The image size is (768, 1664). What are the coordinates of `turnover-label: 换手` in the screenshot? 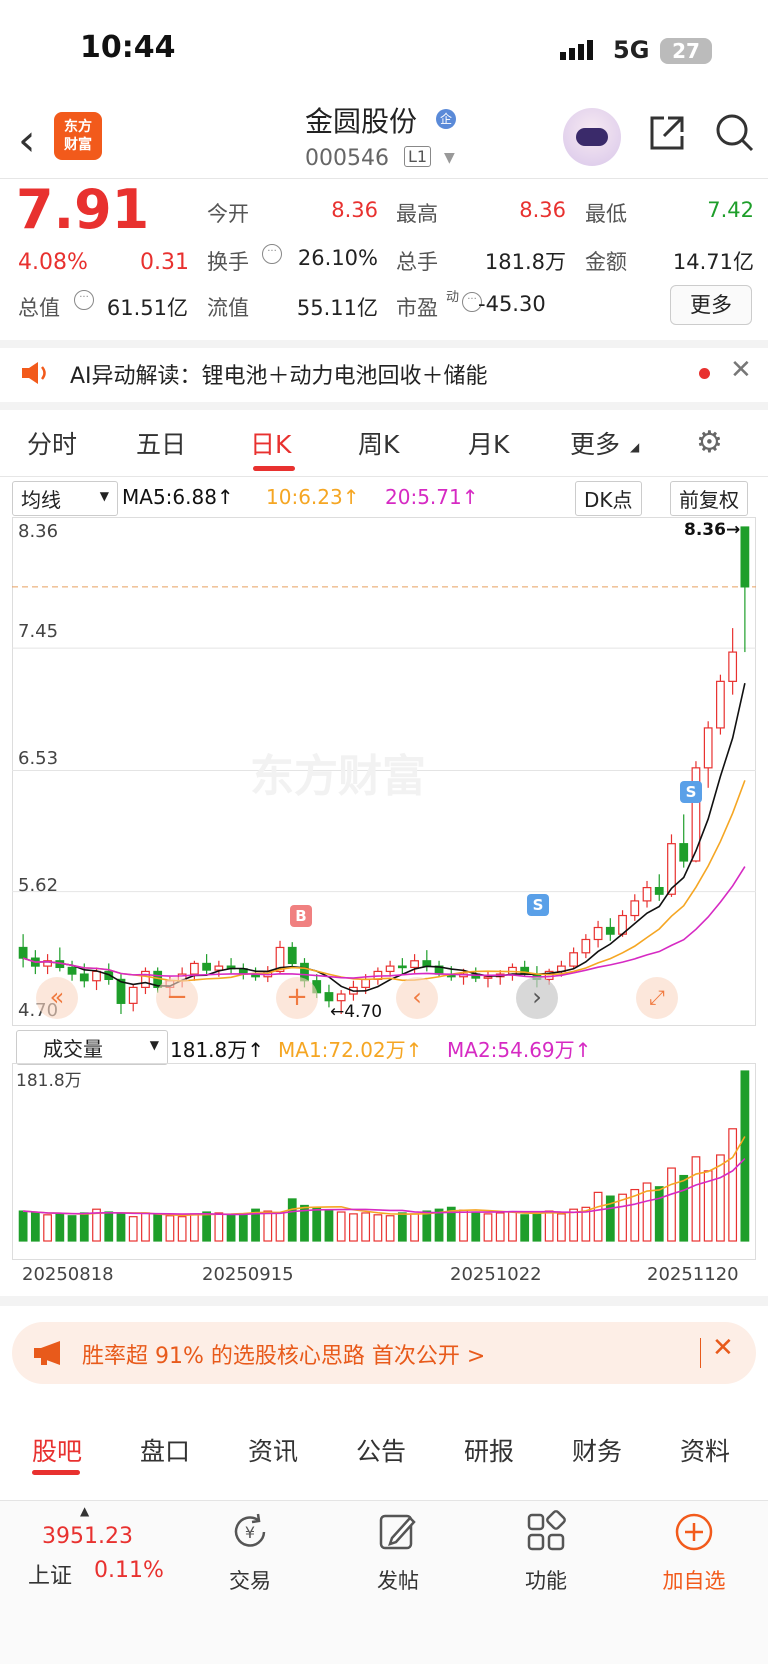 It's located at (228, 262).